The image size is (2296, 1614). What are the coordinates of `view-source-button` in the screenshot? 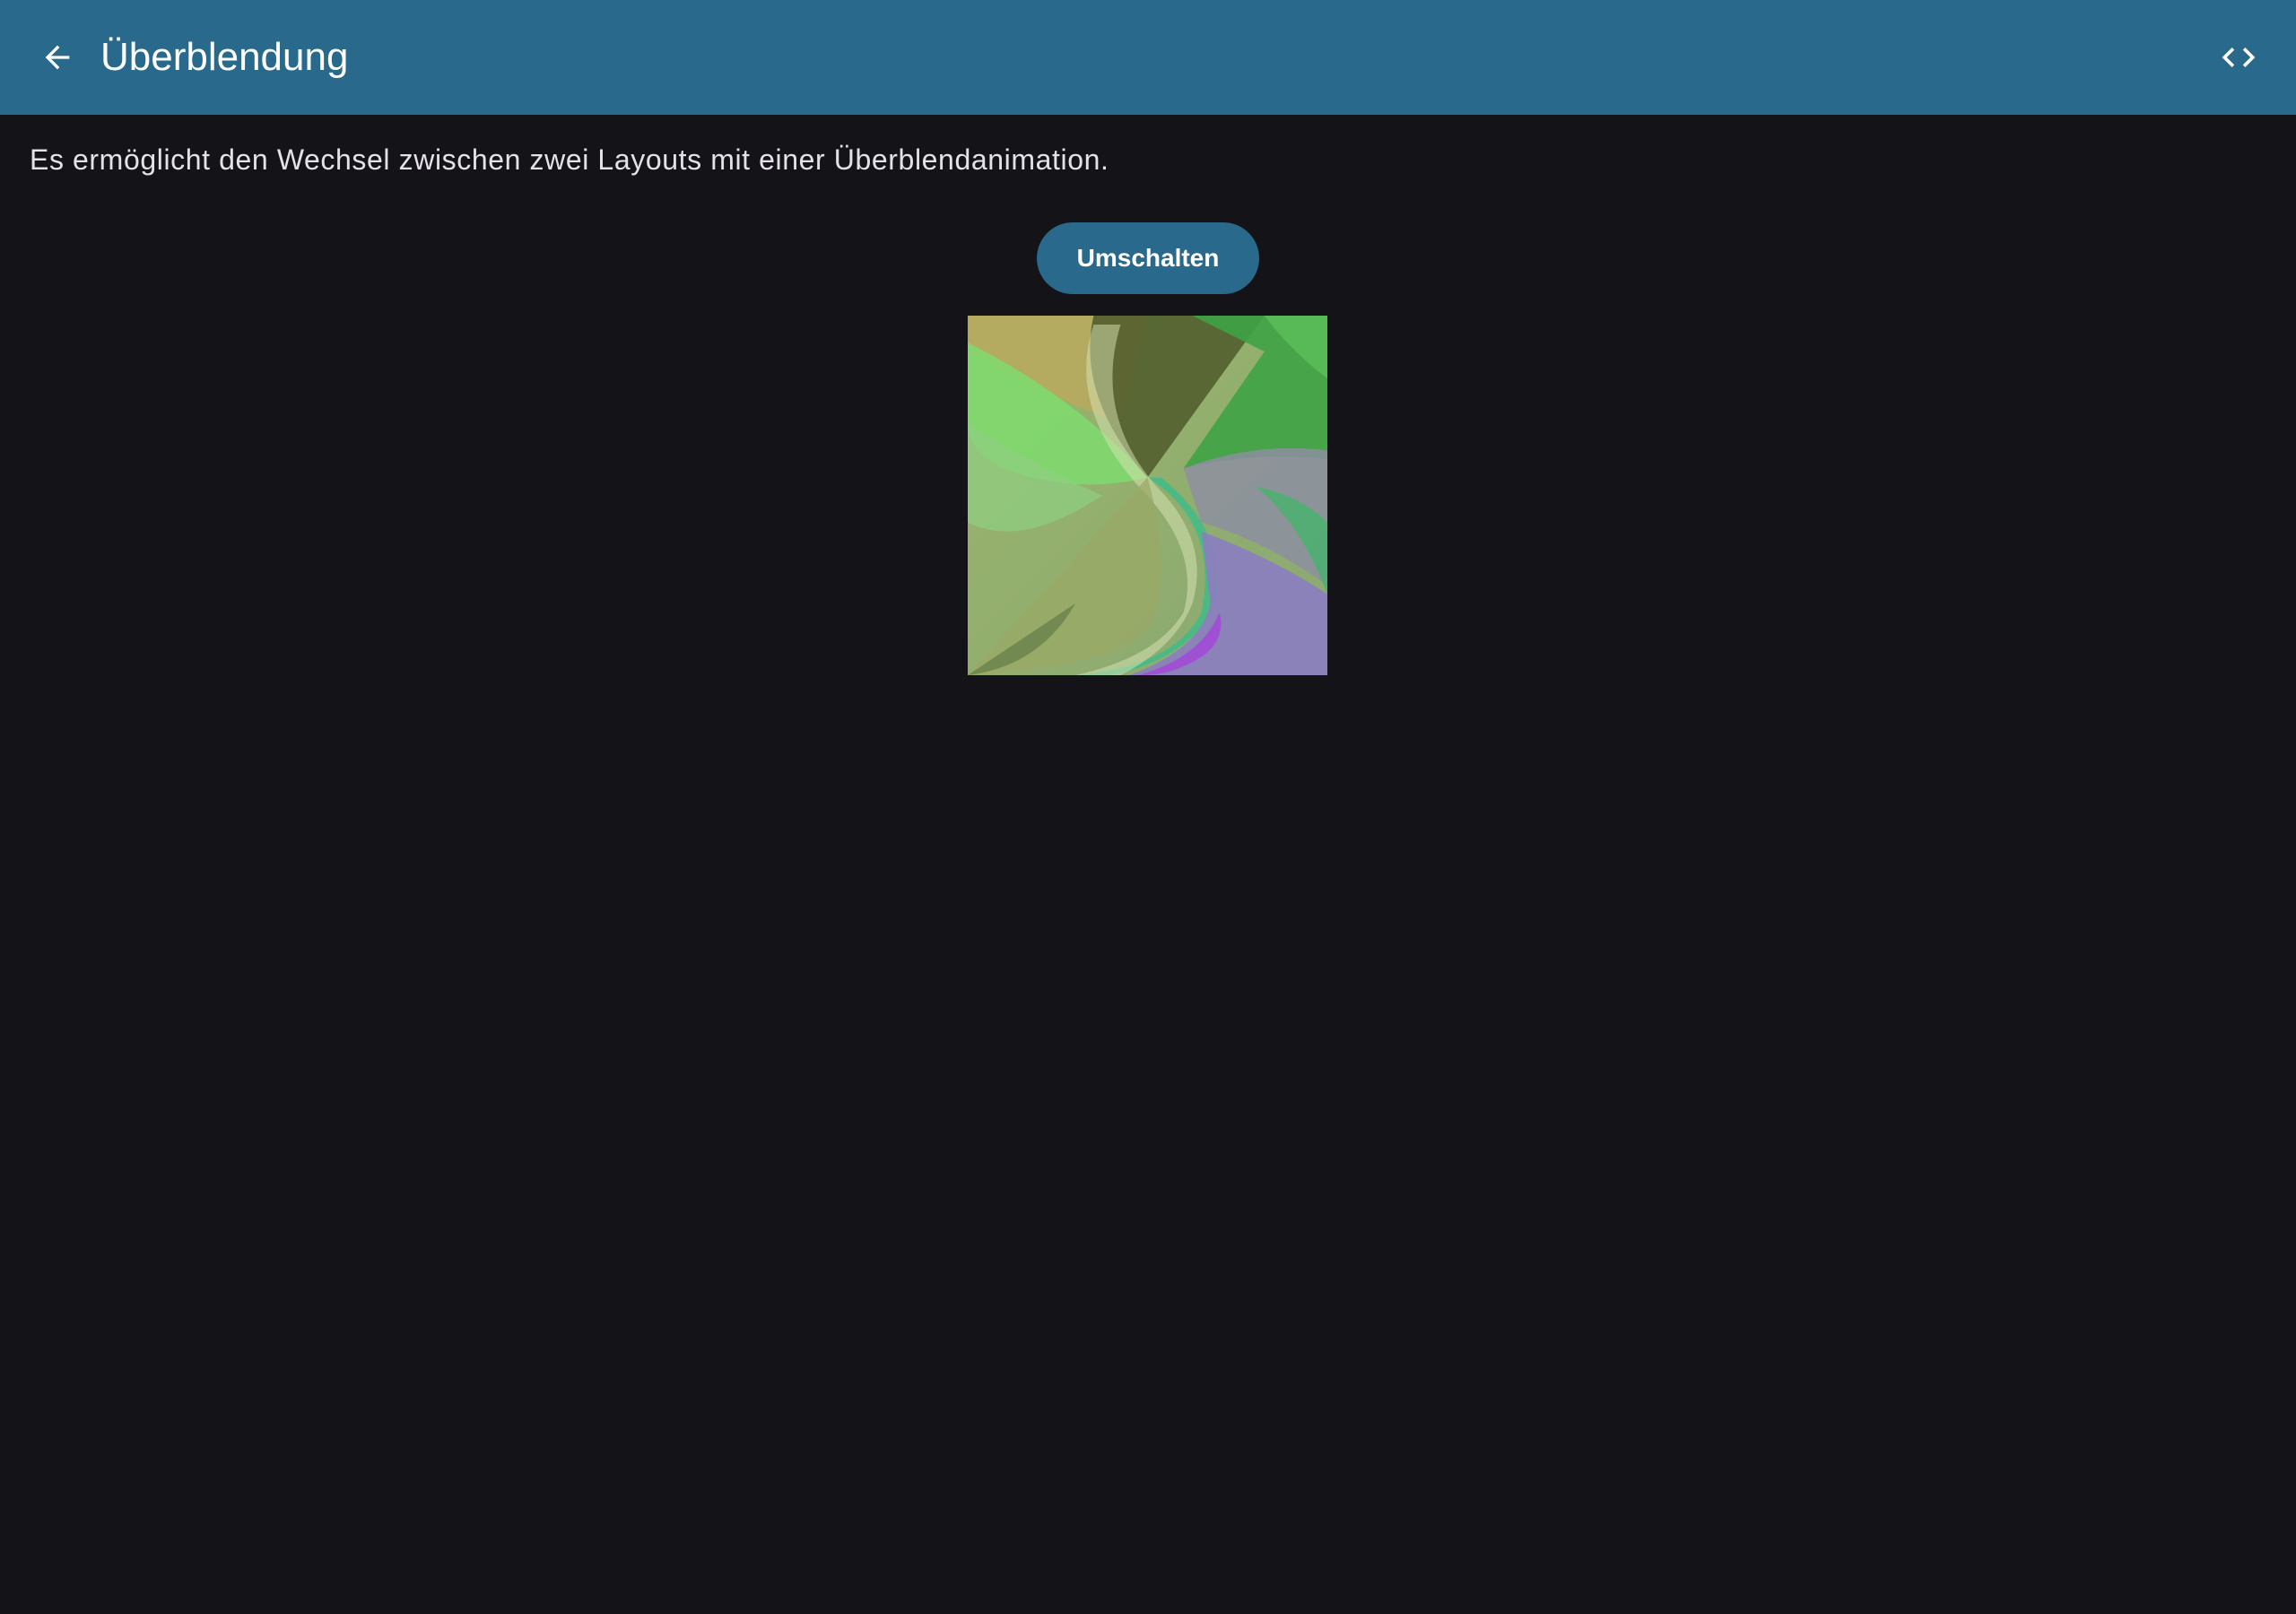 It's located at (2238, 57).